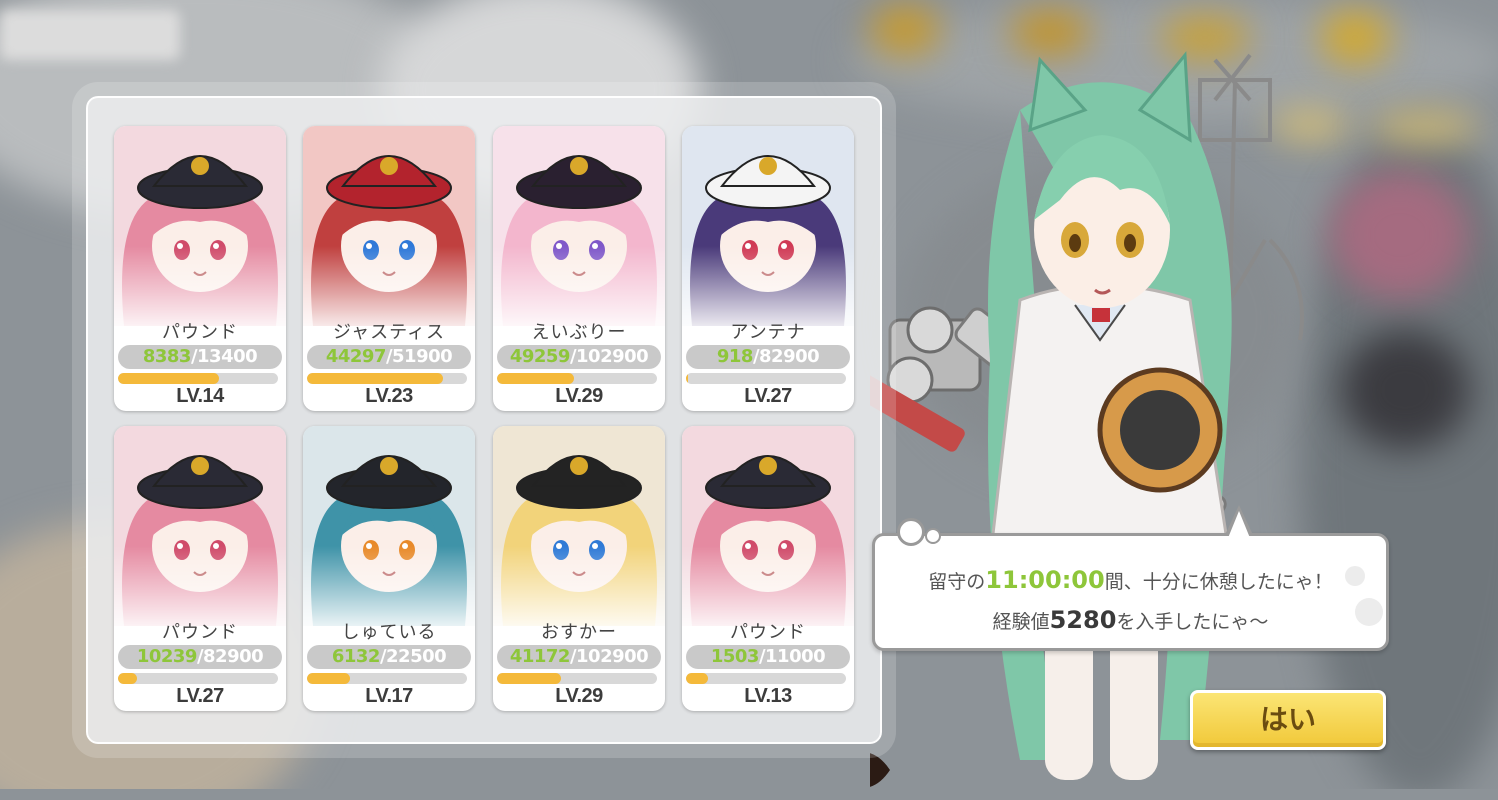  Describe the element at coordinates (768, 568) in the screenshot. I see `ship-card: パウンド 1503/11000 LV.13` at that location.